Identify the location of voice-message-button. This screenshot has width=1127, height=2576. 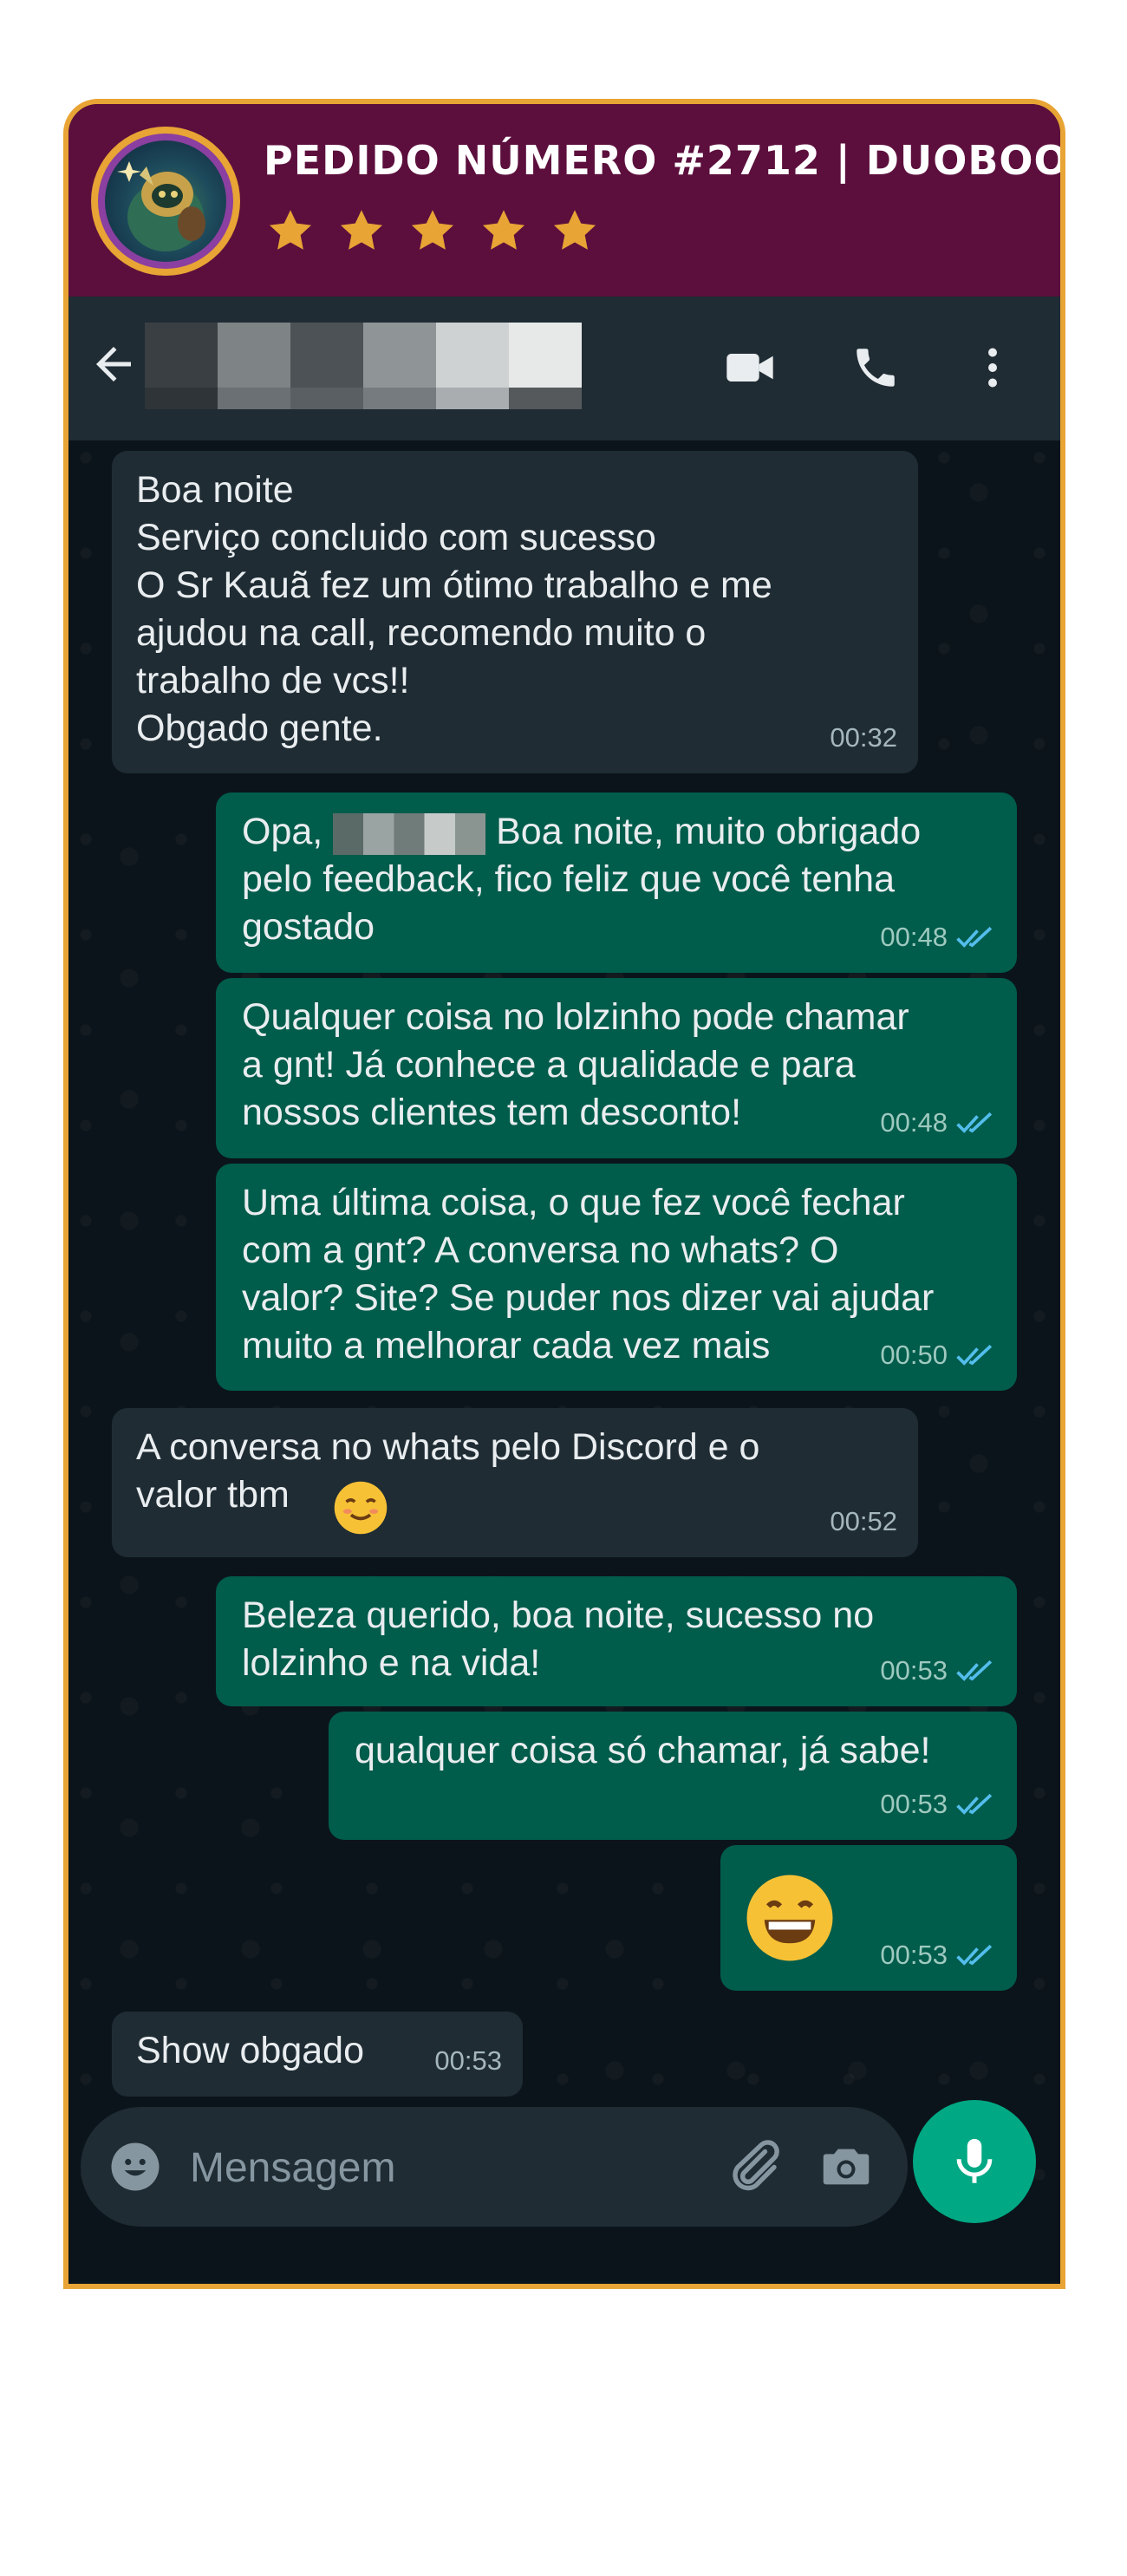
(975, 2161).